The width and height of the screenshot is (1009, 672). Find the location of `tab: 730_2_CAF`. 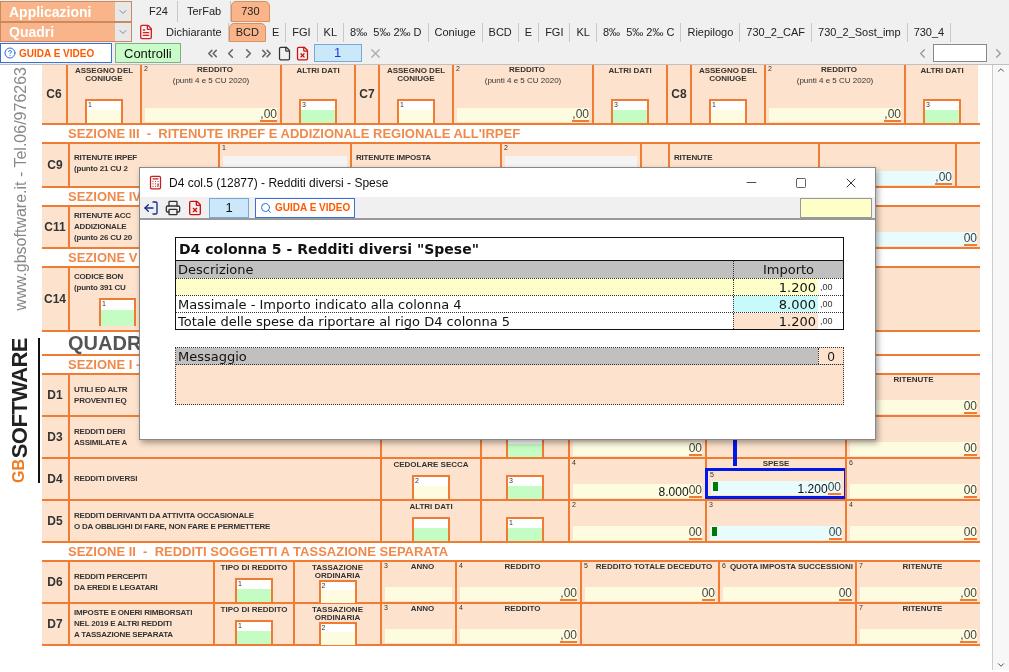

tab: 730_2_CAF is located at coordinates (776, 32).